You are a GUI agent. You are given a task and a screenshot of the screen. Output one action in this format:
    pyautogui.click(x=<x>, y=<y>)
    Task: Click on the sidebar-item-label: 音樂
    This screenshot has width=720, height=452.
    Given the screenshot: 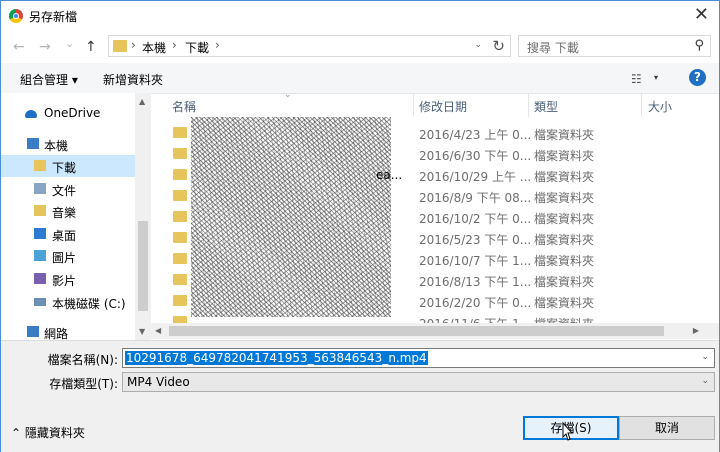 What is the action you would take?
    pyautogui.click(x=64, y=213)
    